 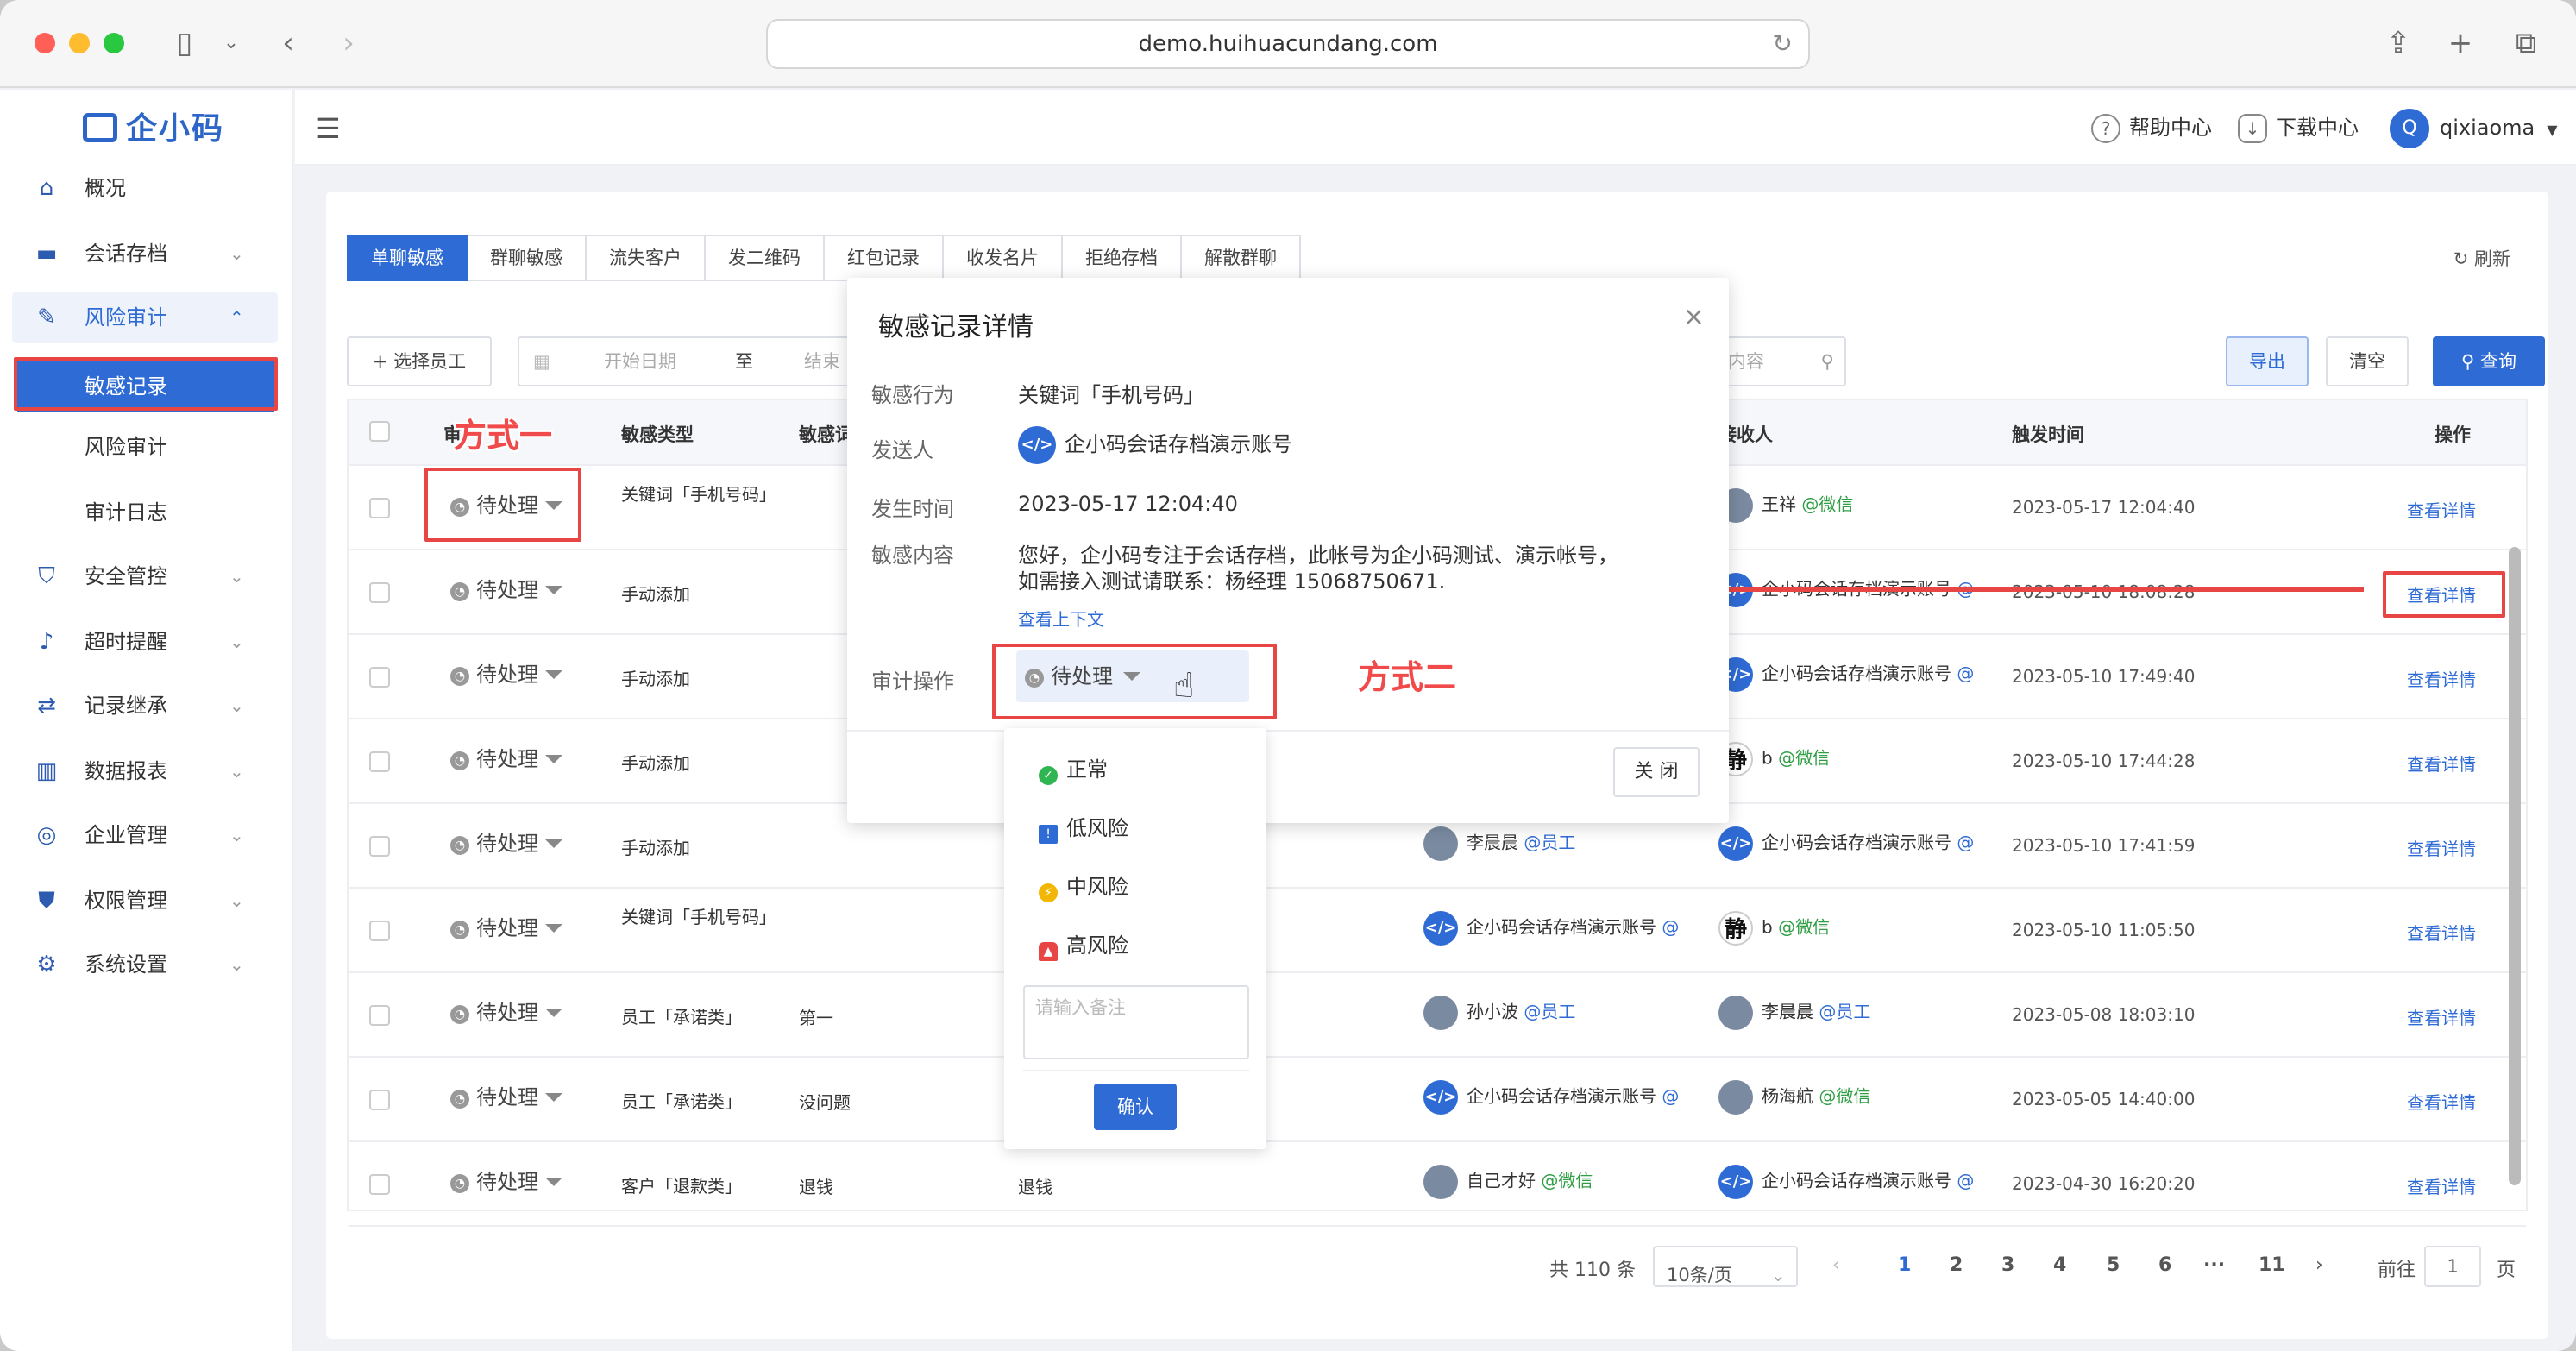 I want to click on date-range-picker: ▦ 开始日期 至 结束, so click(x=690, y=361).